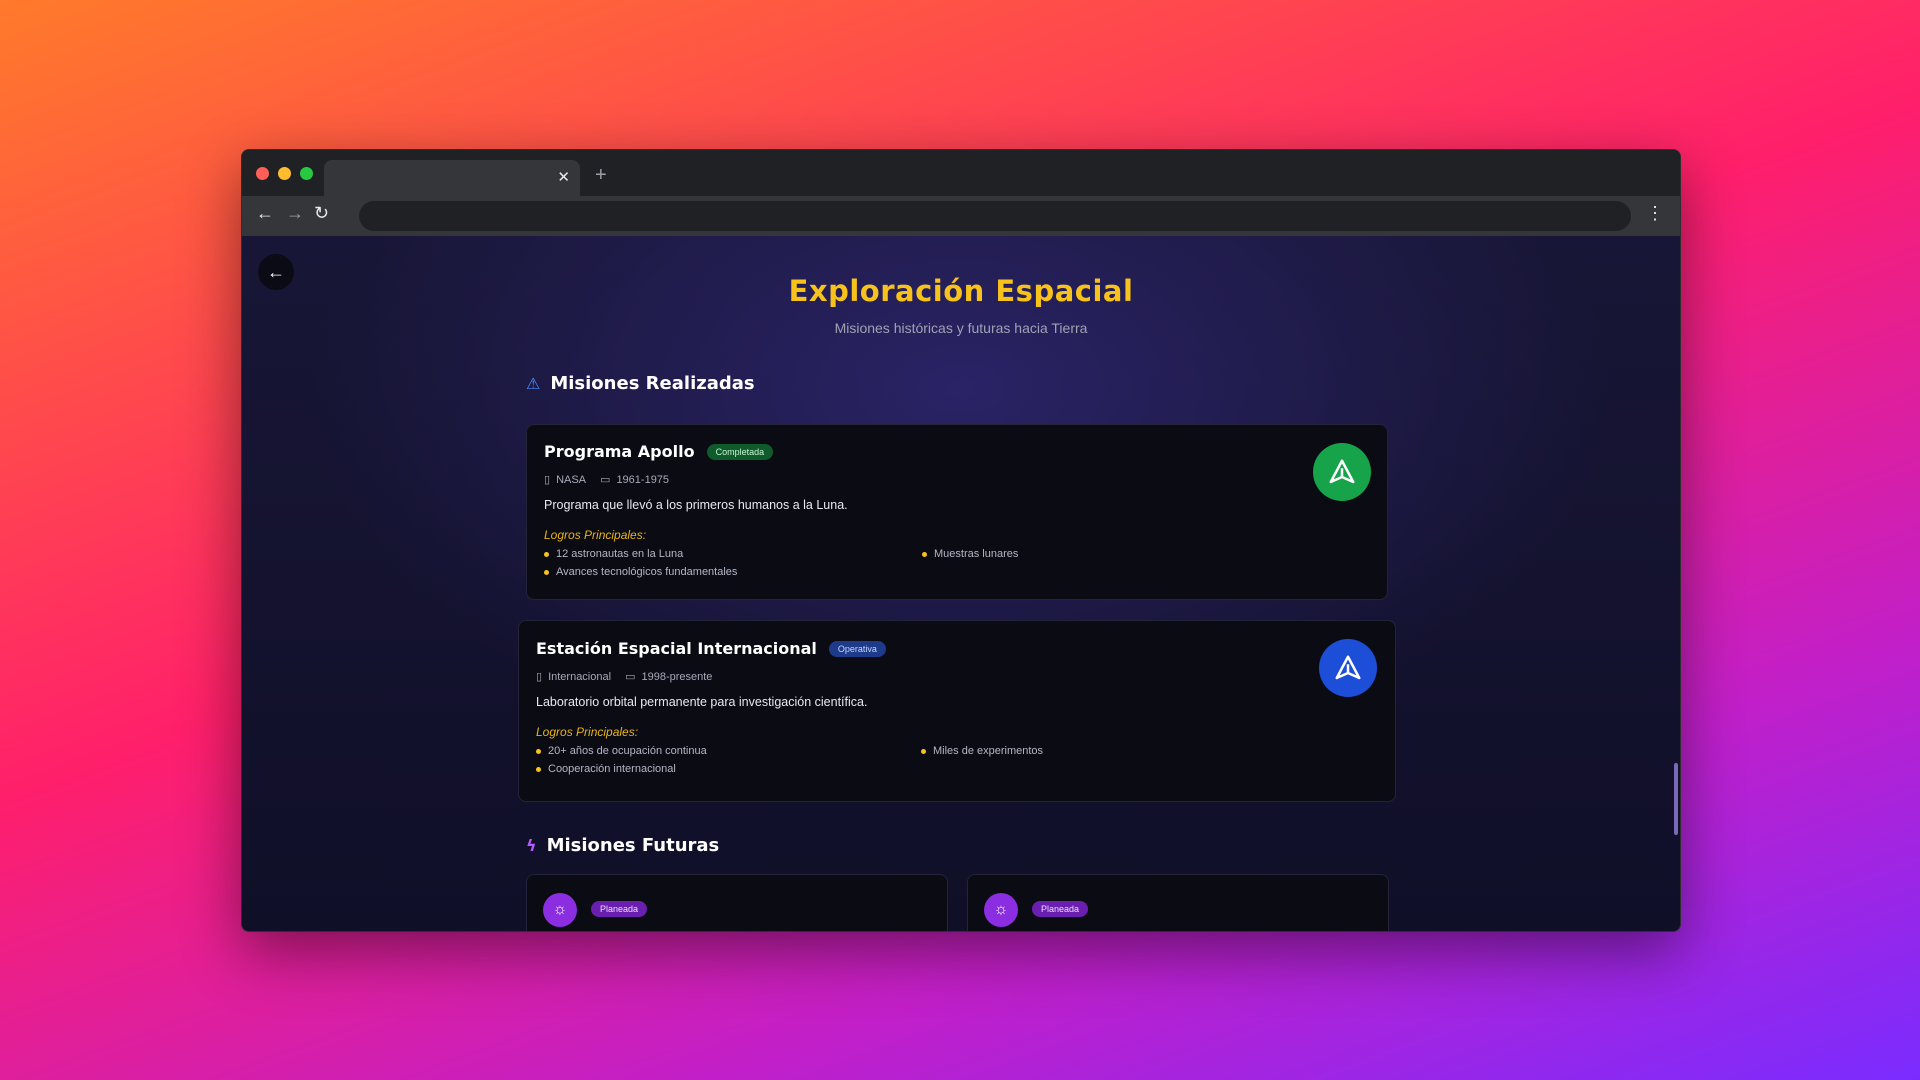 Image resolution: width=1920 pixels, height=1080 pixels. Describe the element at coordinates (652, 383) in the screenshot. I see `section-title: Misiones Realizadas` at that location.